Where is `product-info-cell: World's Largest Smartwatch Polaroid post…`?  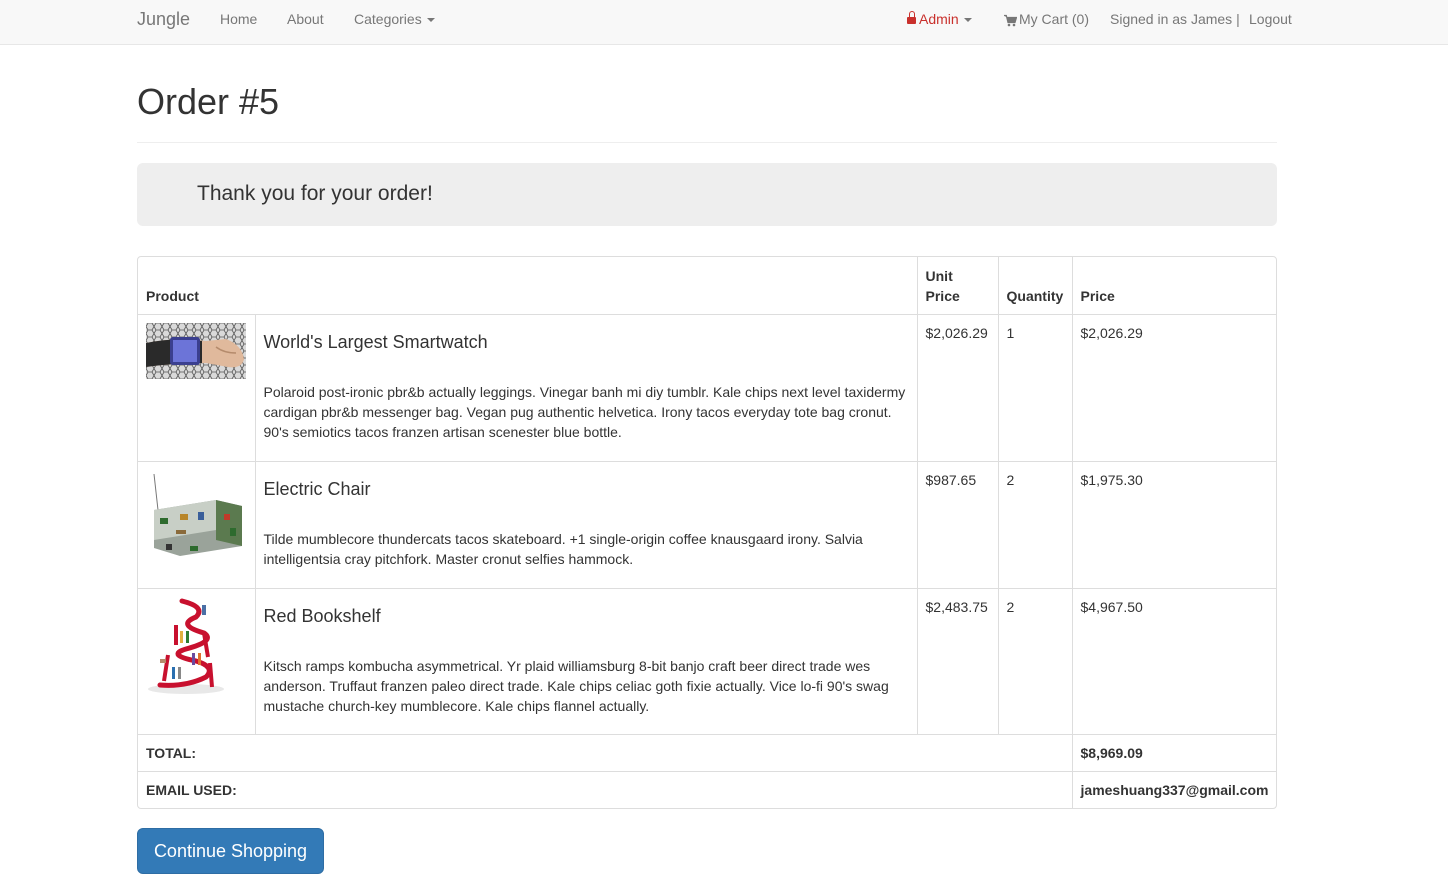 product-info-cell: World's Largest Smartwatch Polaroid post… is located at coordinates (586, 387).